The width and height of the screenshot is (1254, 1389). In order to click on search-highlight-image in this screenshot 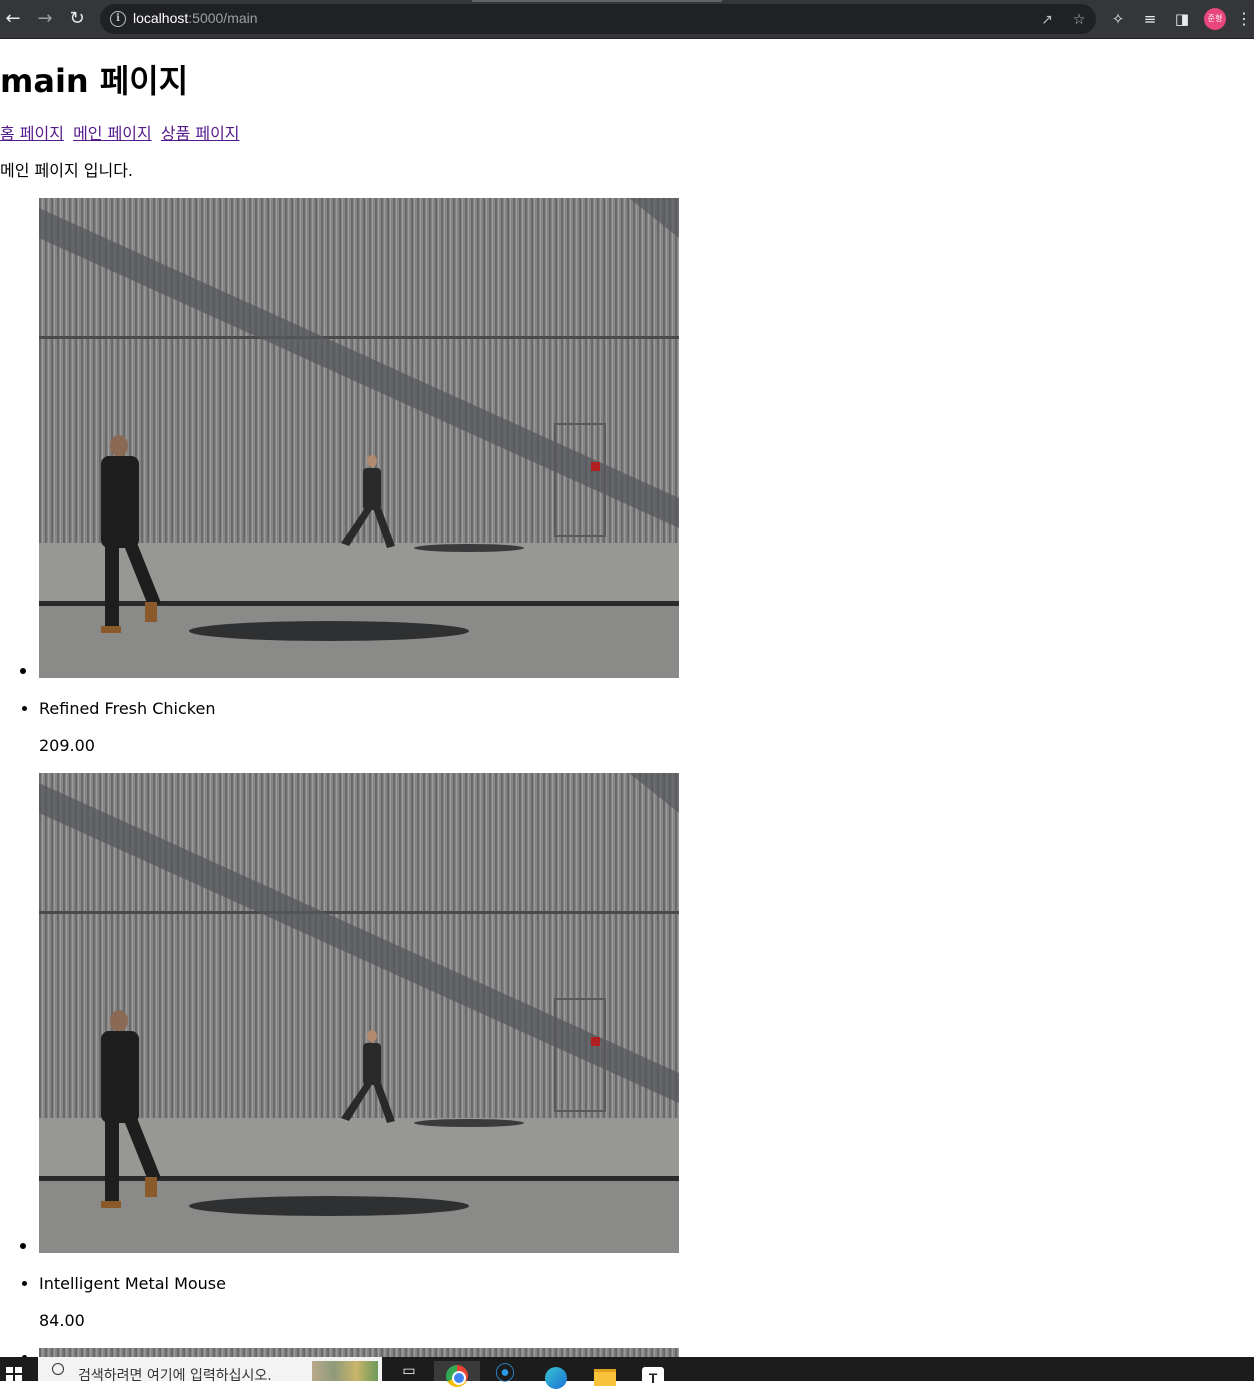, I will do `click(345, 1371)`.